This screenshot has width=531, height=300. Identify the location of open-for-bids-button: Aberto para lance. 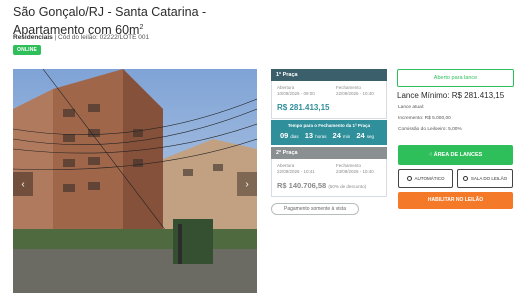
(455, 78).